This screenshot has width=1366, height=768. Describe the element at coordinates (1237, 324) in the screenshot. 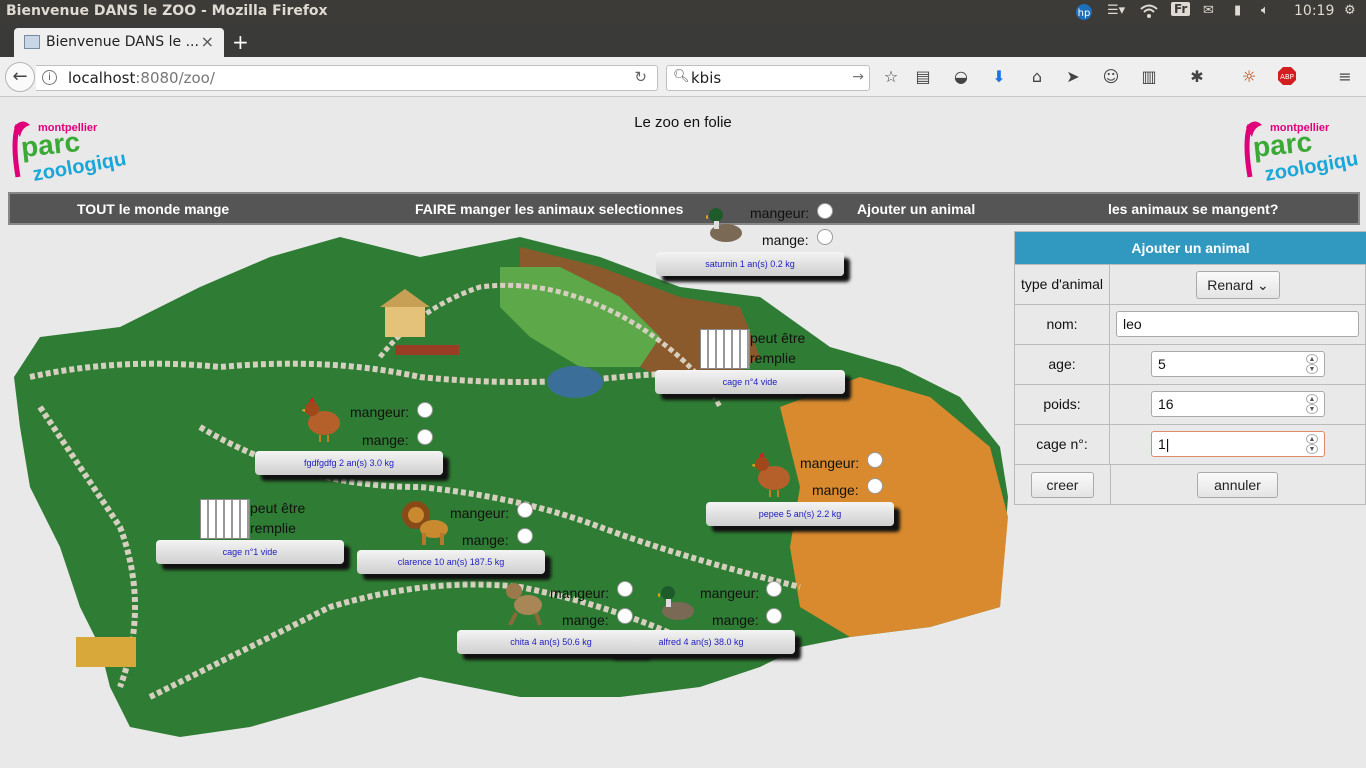

I see `name-input: leo` at that location.